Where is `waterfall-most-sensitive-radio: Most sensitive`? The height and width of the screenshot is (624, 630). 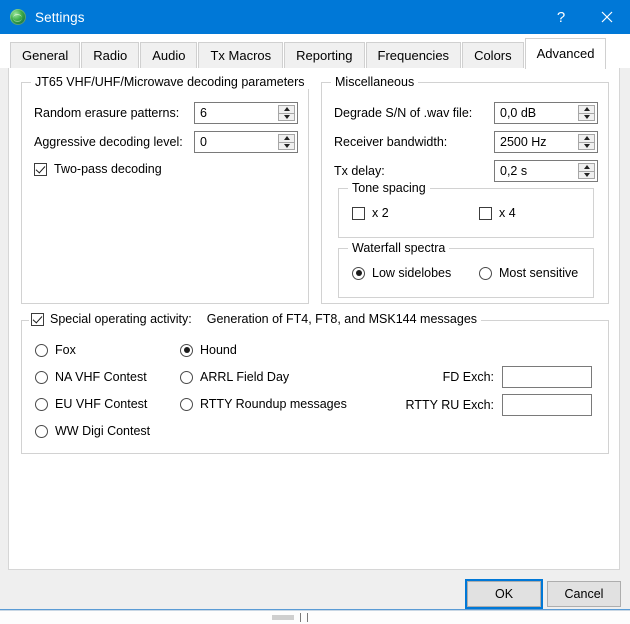 waterfall-most-sensitive-radio: Most sensitive is located at coordinates (528, 273).